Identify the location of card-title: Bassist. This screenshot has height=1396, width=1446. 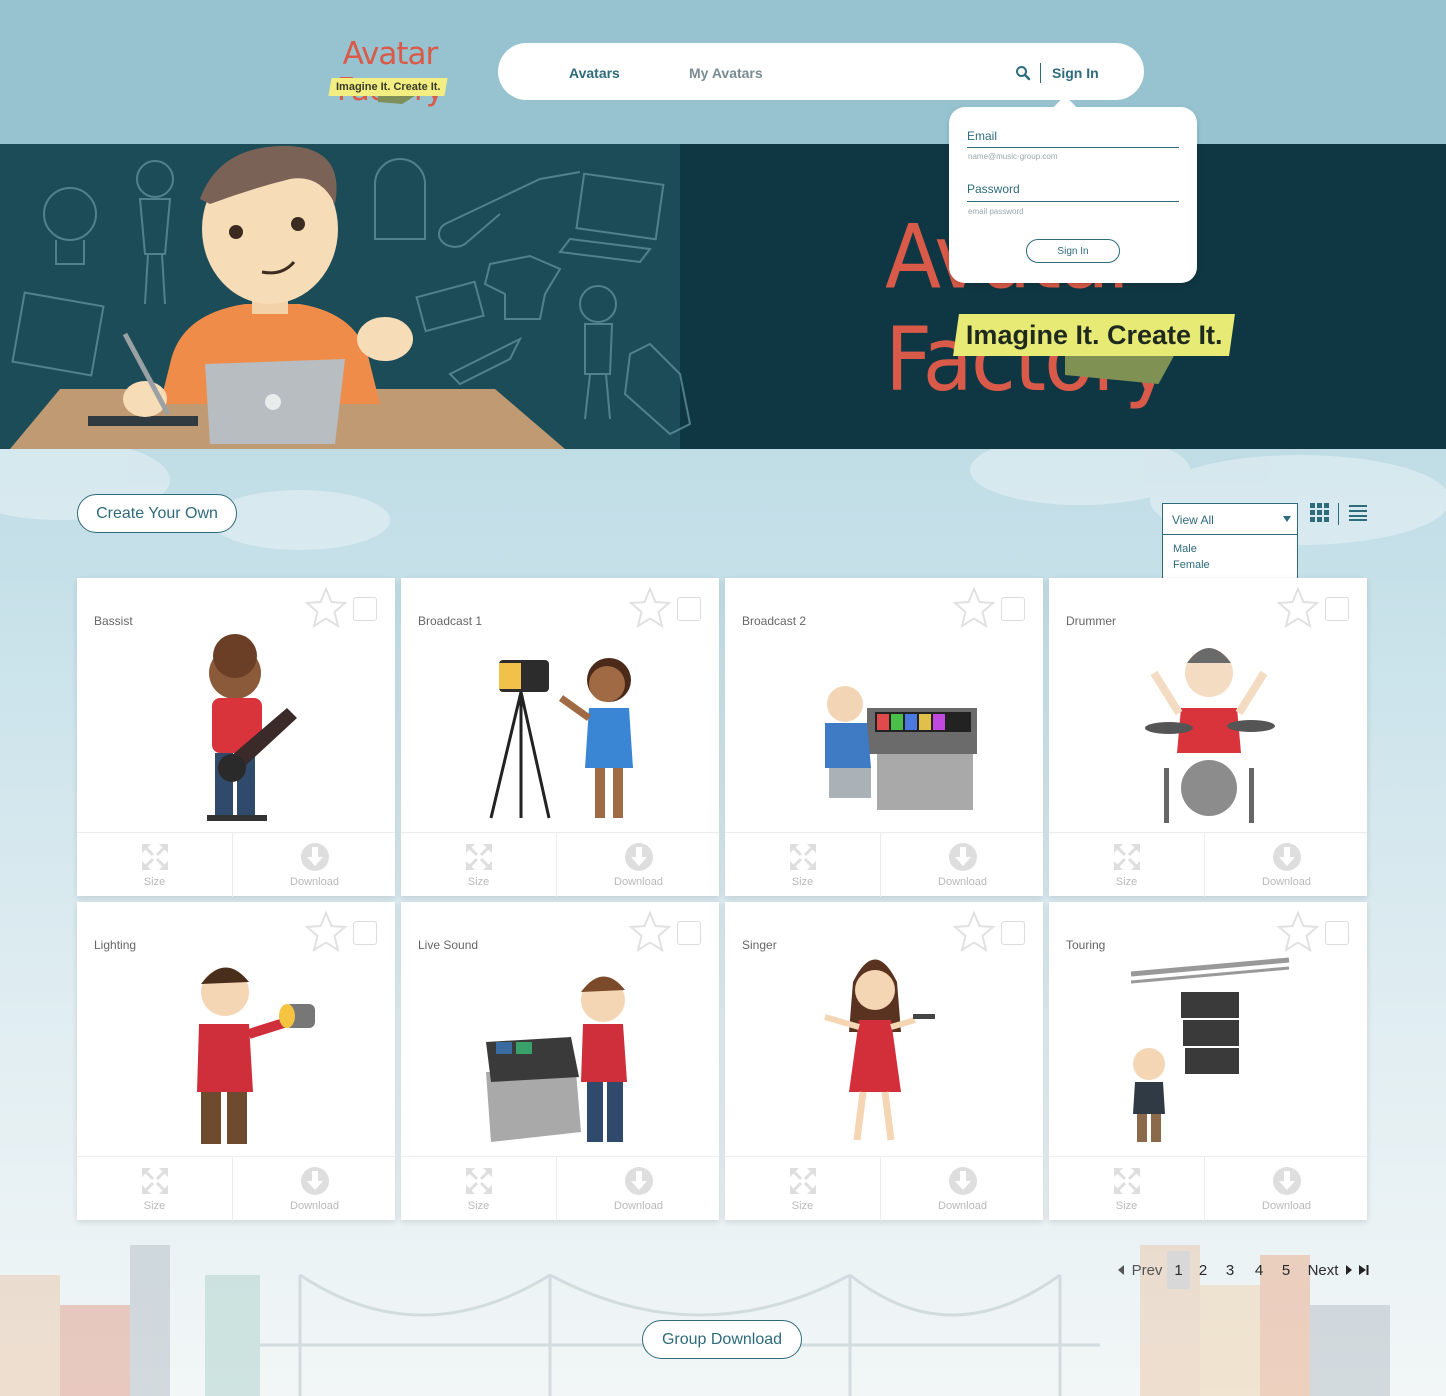
(113, 621).